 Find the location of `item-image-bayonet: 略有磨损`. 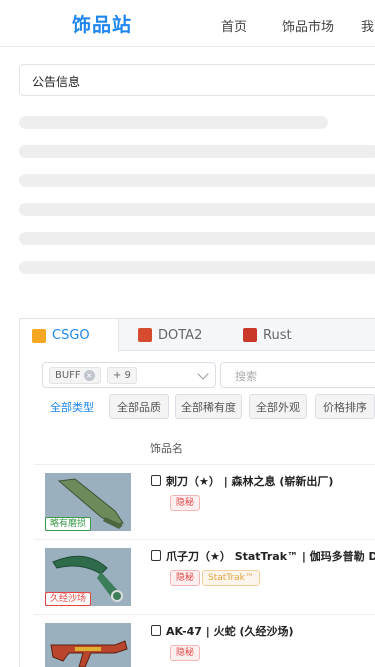

item-image-bayonet: 略有磨损 is located at coordinates (88, 502).